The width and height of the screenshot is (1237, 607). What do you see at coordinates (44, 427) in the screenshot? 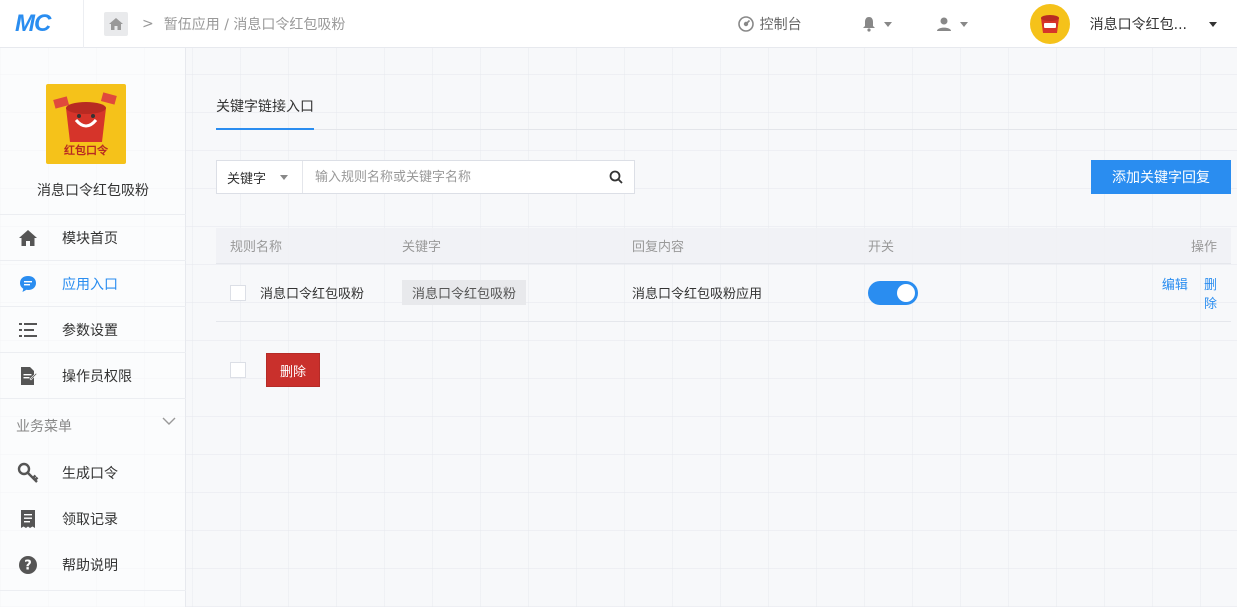
I see `biz-menu-title: 业务菜单` at bounding box center [44, 427].